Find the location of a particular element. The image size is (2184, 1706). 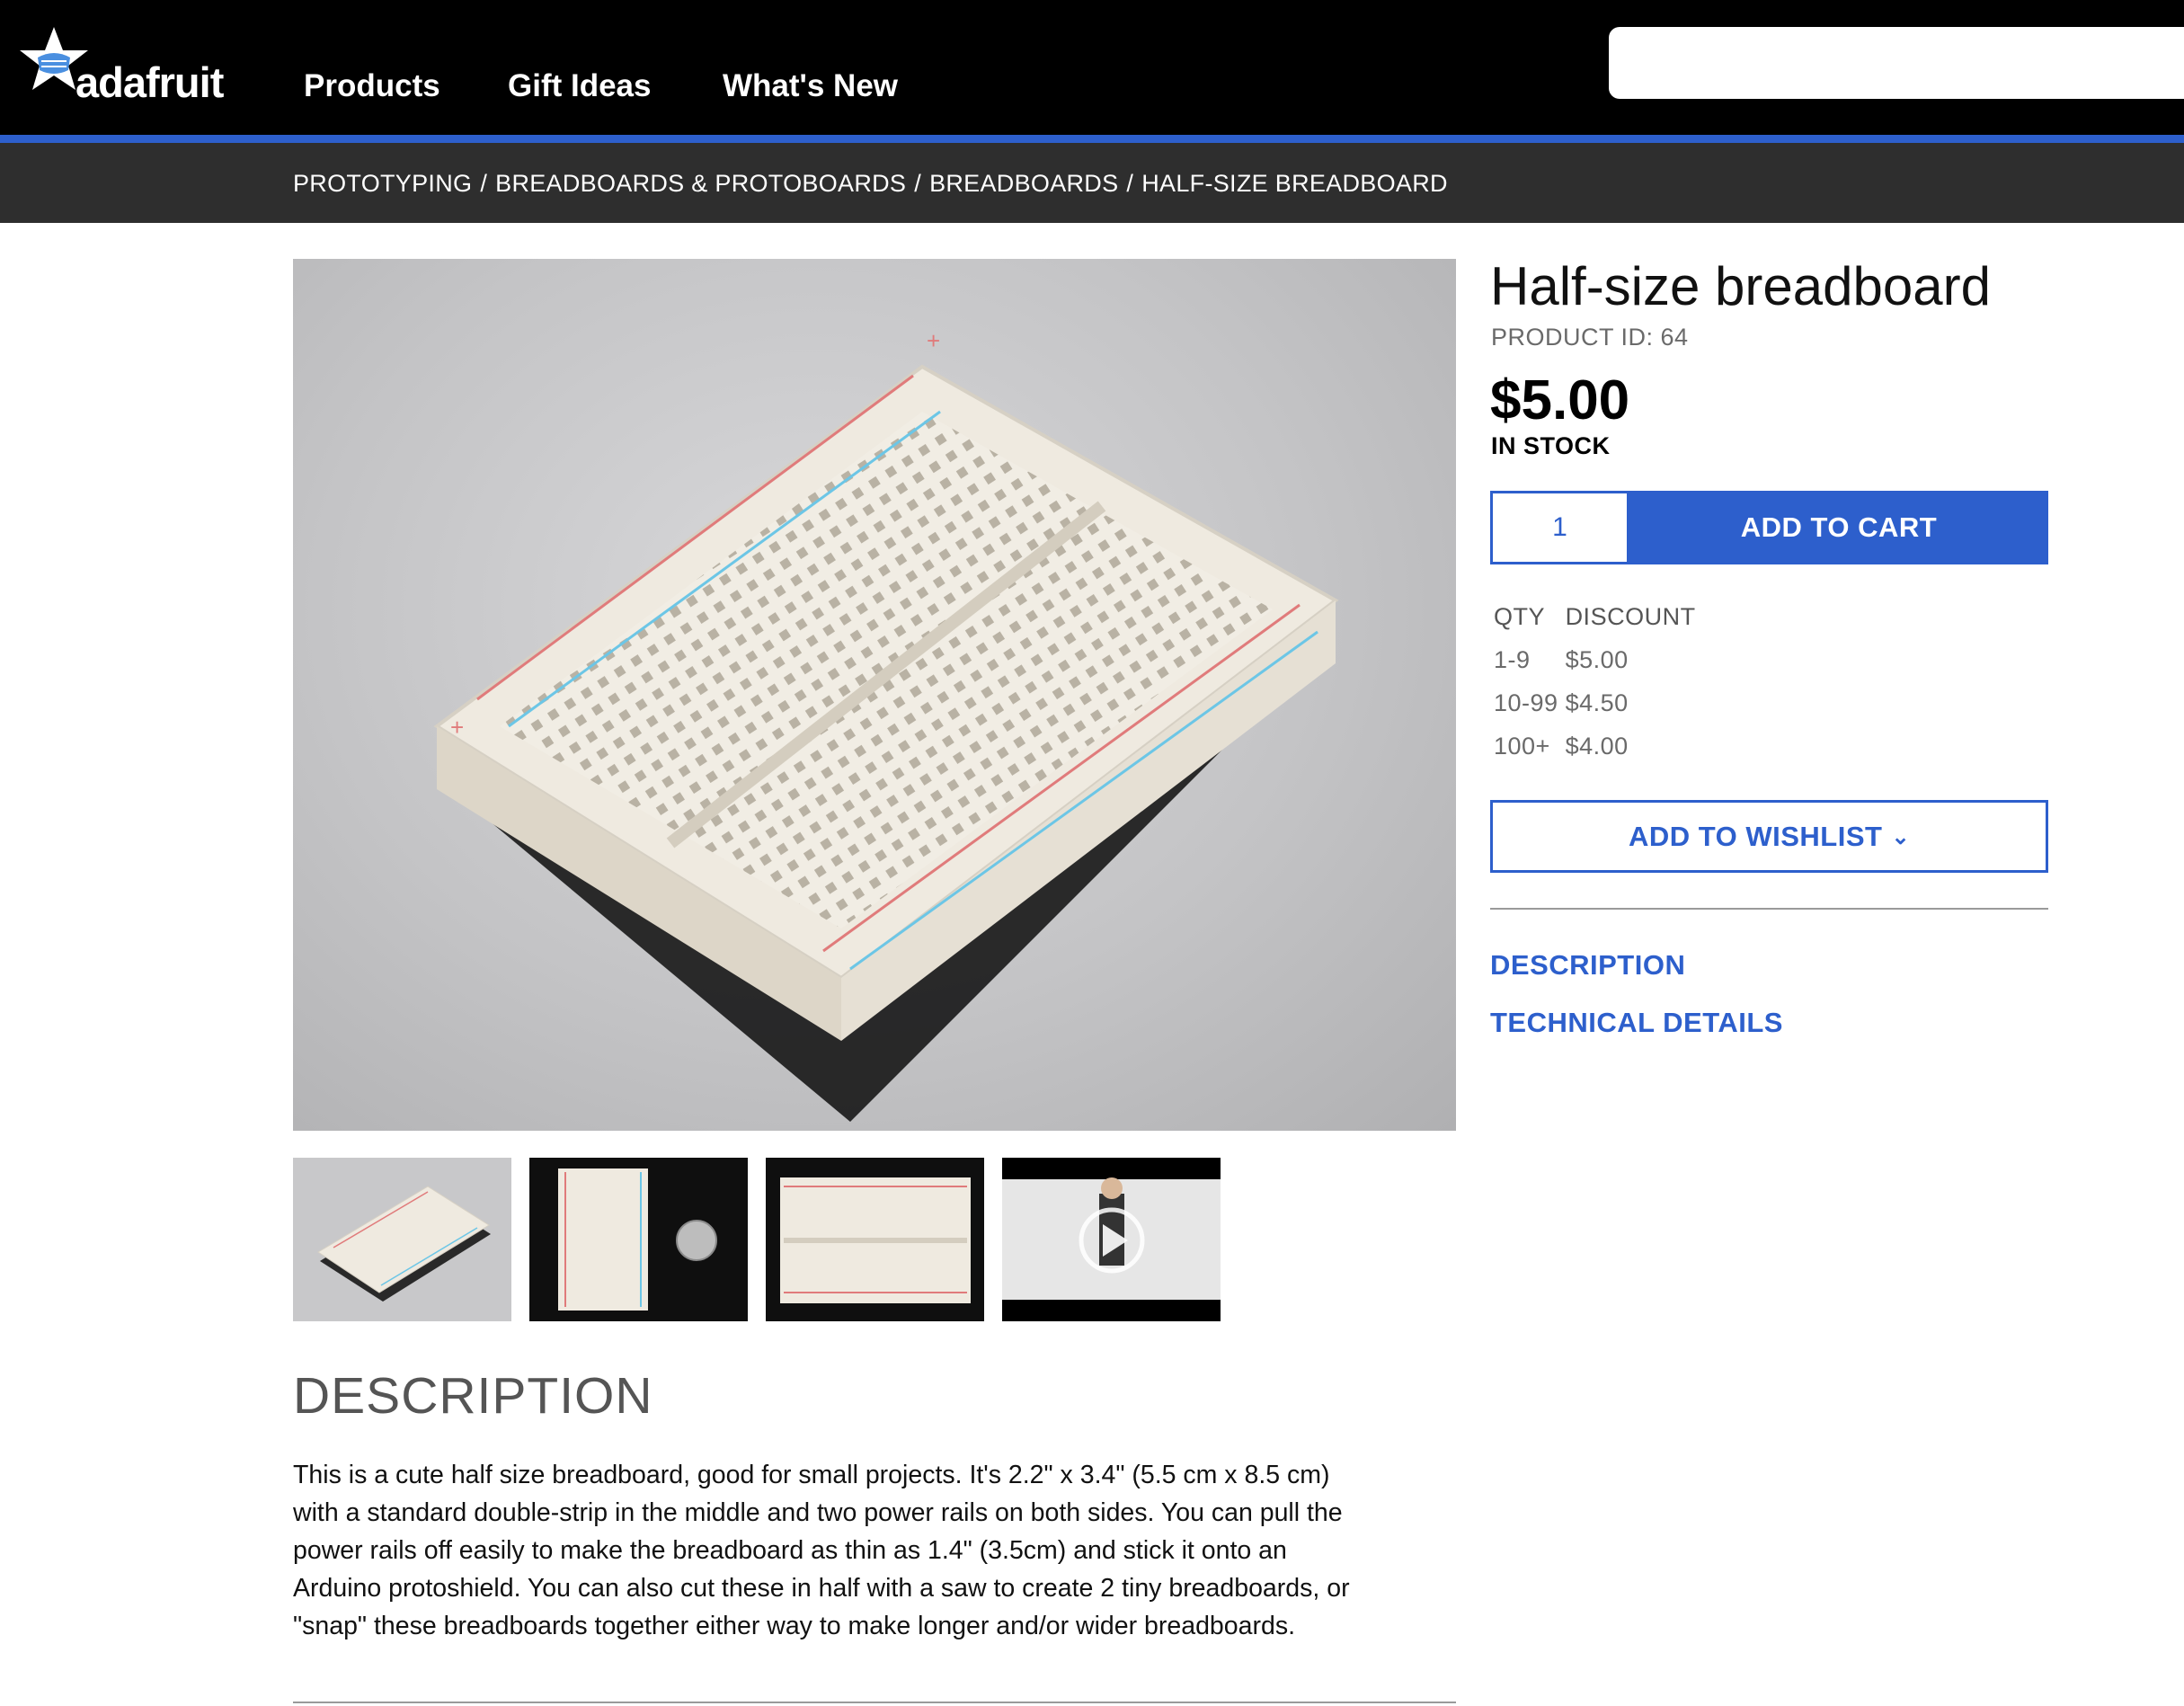

breadcrumb-prototyping: PROTOTYPING is located at coordinates (383, 184).